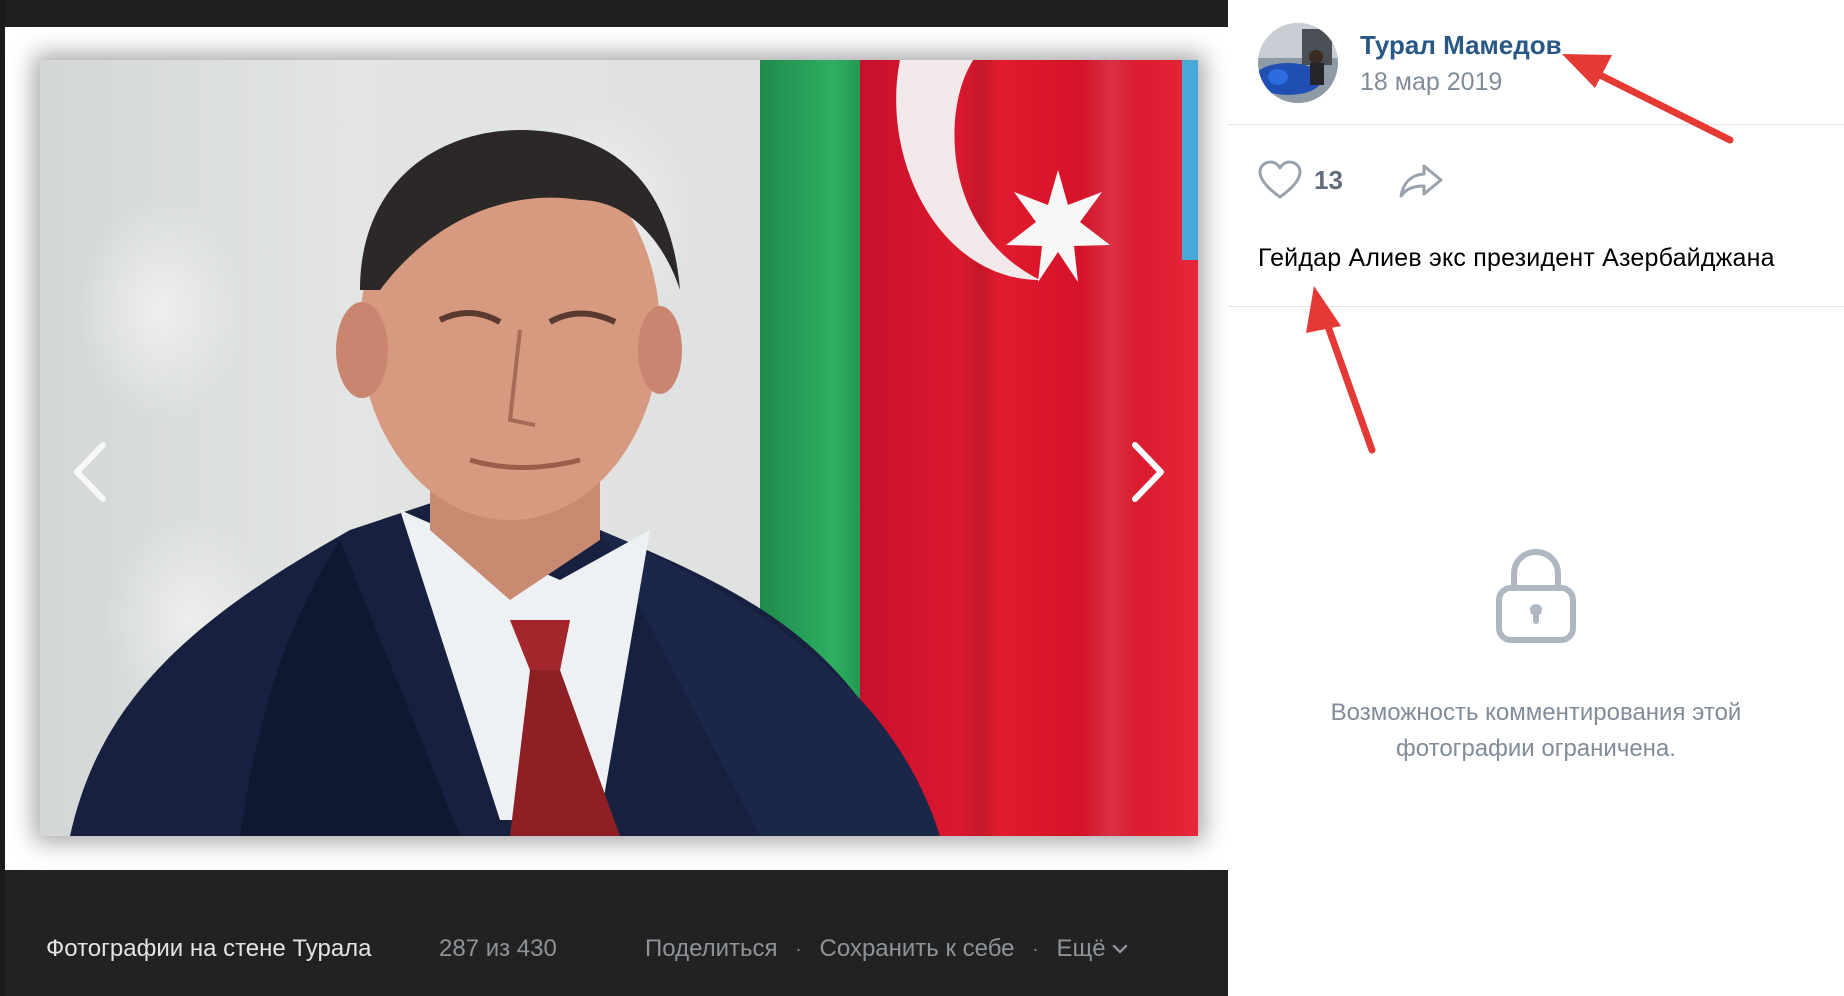 This screenshot has height=996, width=1844. Describe the element at coordinates (711, 949) in the screenshot. I see `share-link: Поделиться` at that location.